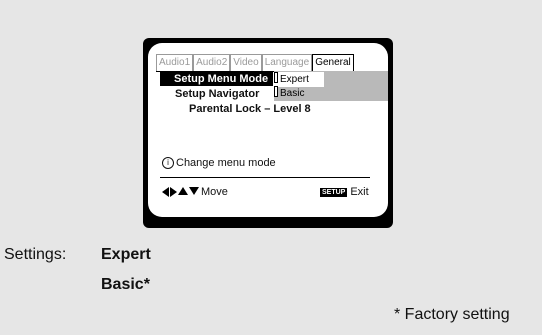 This screenshot has height=335, width=542. Describe the element at coordinates (165, 192) in the screenshot. I see `left-arrow-icon` at that location.